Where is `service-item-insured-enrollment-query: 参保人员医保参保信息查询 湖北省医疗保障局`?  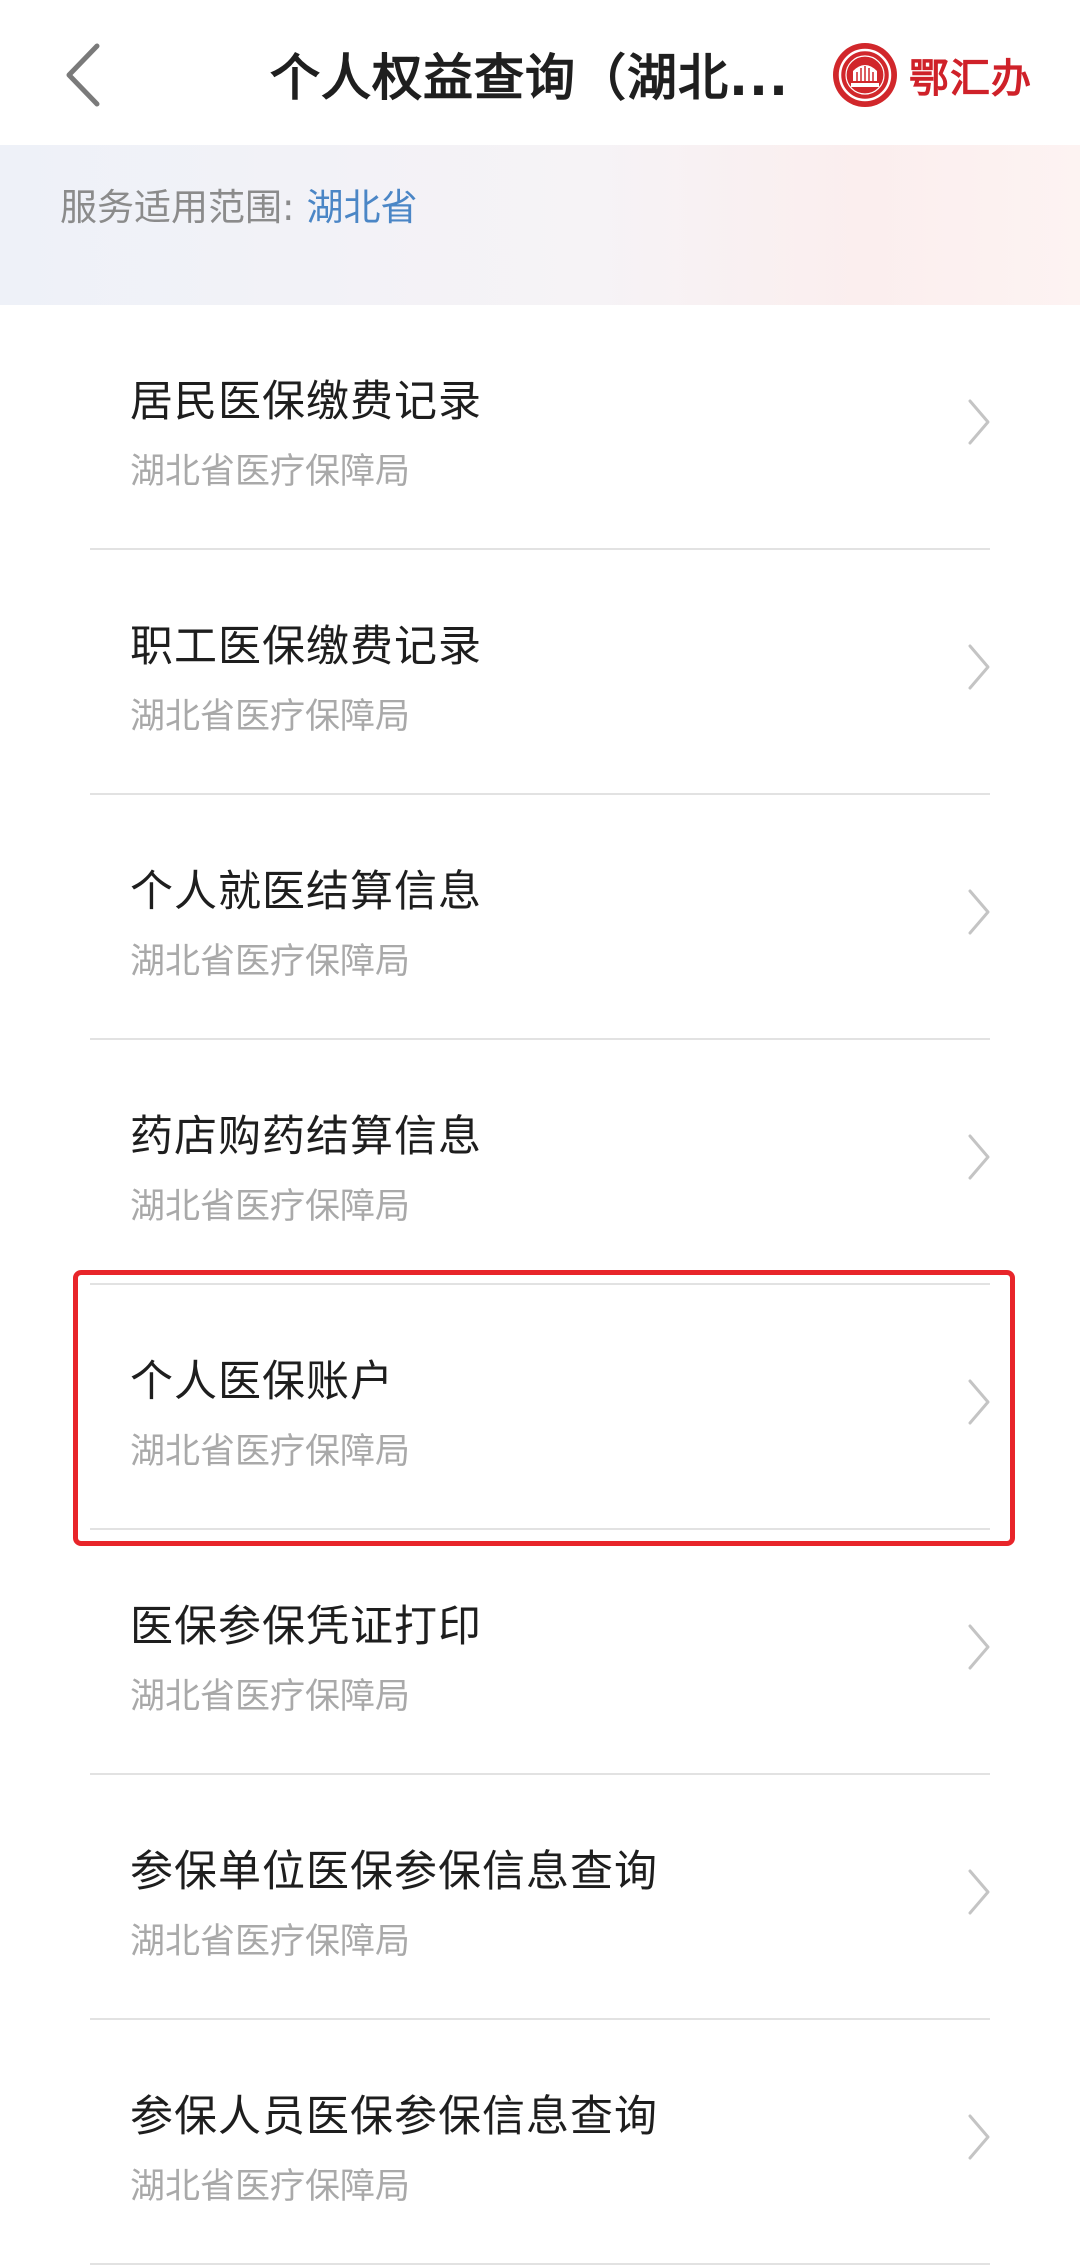
service-item-insured-enrollment-query: 参保人员医保参保信息查询 湖北省医疗保障局 is located at coordinates (540, 2142).